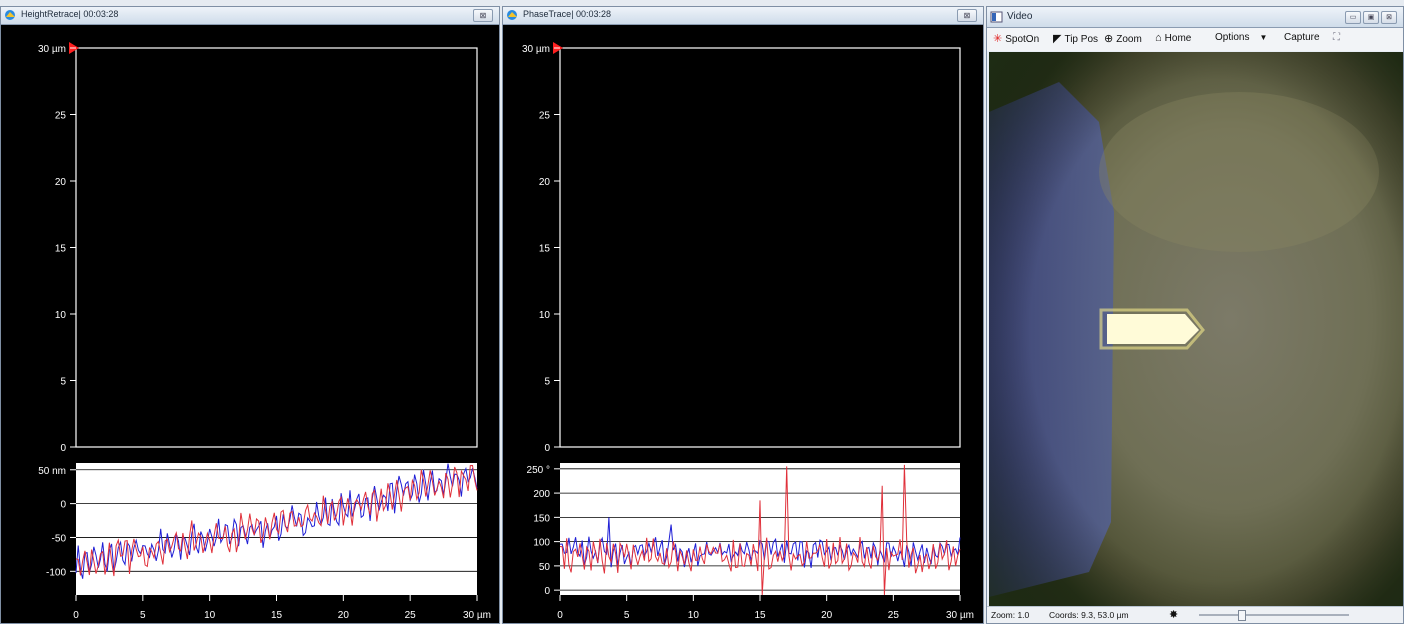  I want to click on phase-window-close-button: ⊠, so click(967, 15).